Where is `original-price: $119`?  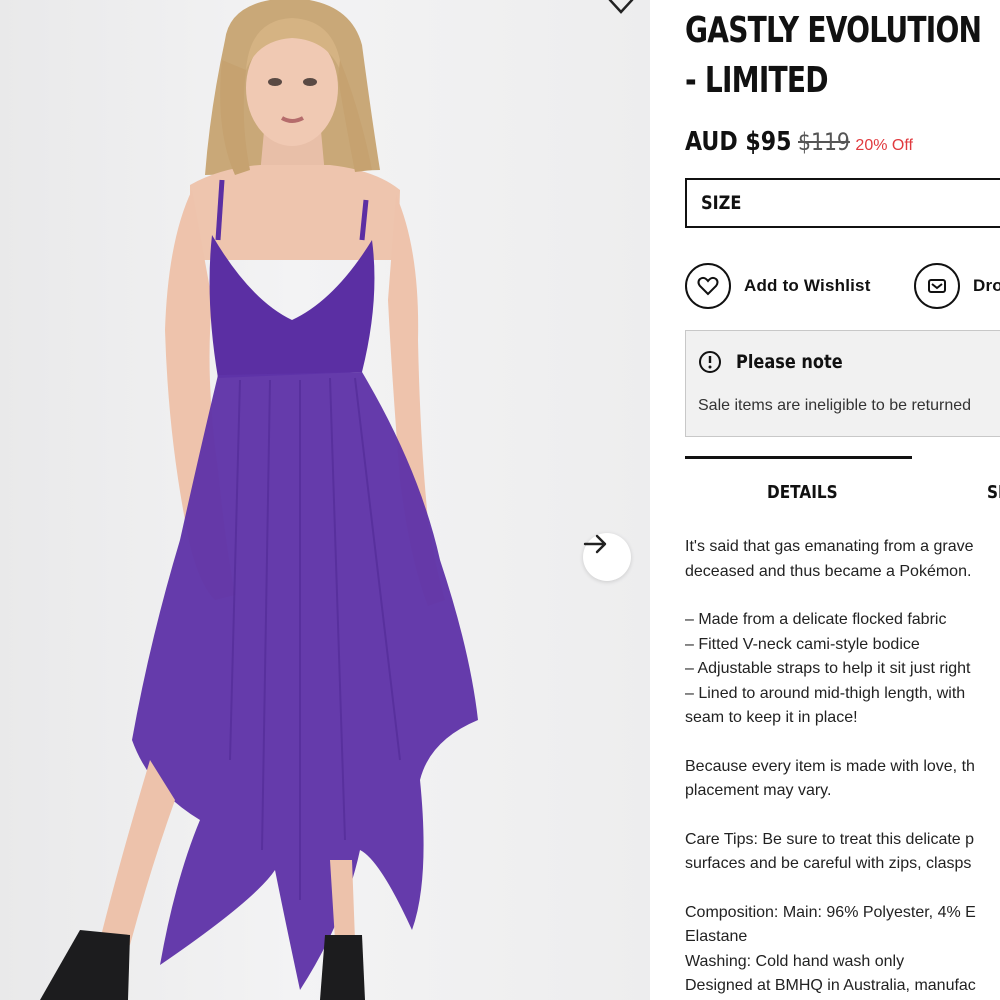 original-price: $119 is located at coordinates (824, 142).